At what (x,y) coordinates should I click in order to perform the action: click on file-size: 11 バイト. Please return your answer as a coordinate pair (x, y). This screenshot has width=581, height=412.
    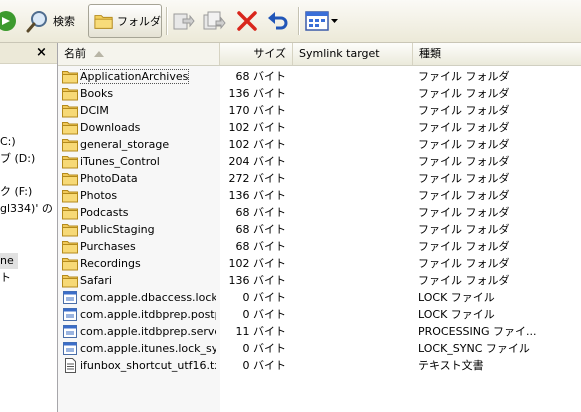
    Looking at the image, I should click on (261, 331).